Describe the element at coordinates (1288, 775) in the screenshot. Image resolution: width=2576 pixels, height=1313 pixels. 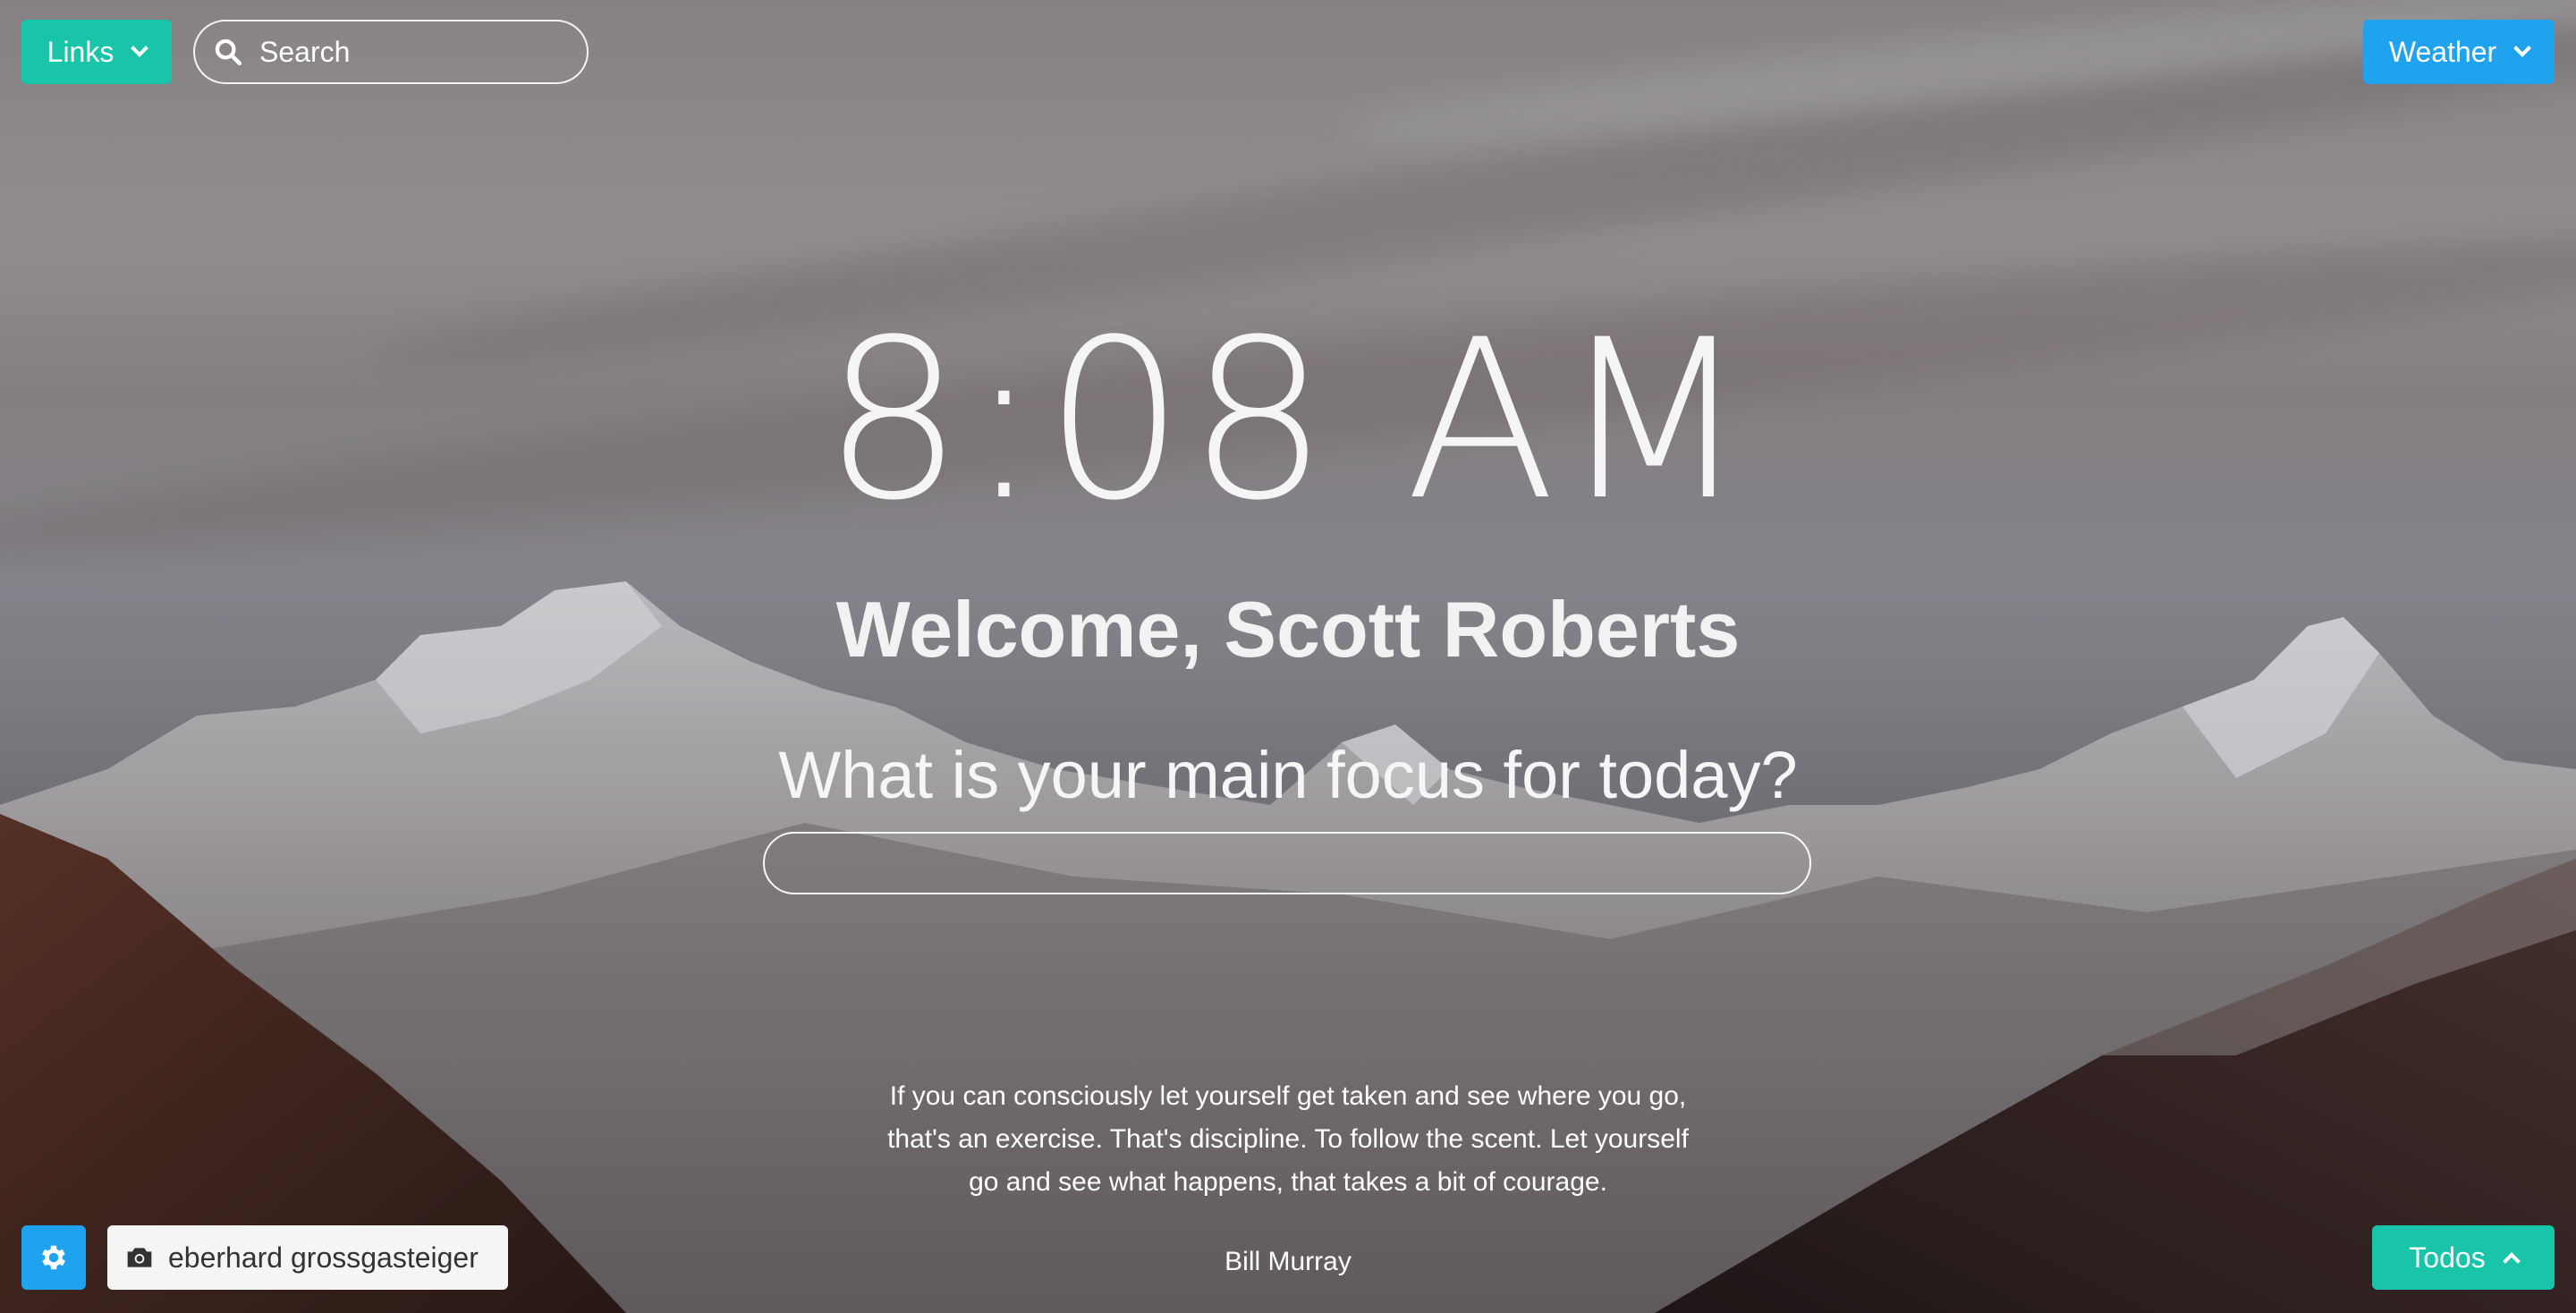
I see `focus-question: What is your main focus for today?` at that location.